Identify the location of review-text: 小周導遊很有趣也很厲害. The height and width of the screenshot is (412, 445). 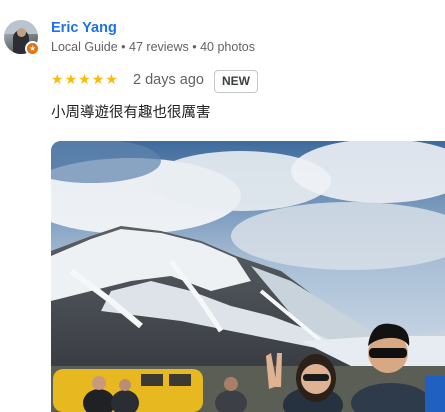
(131, 113).